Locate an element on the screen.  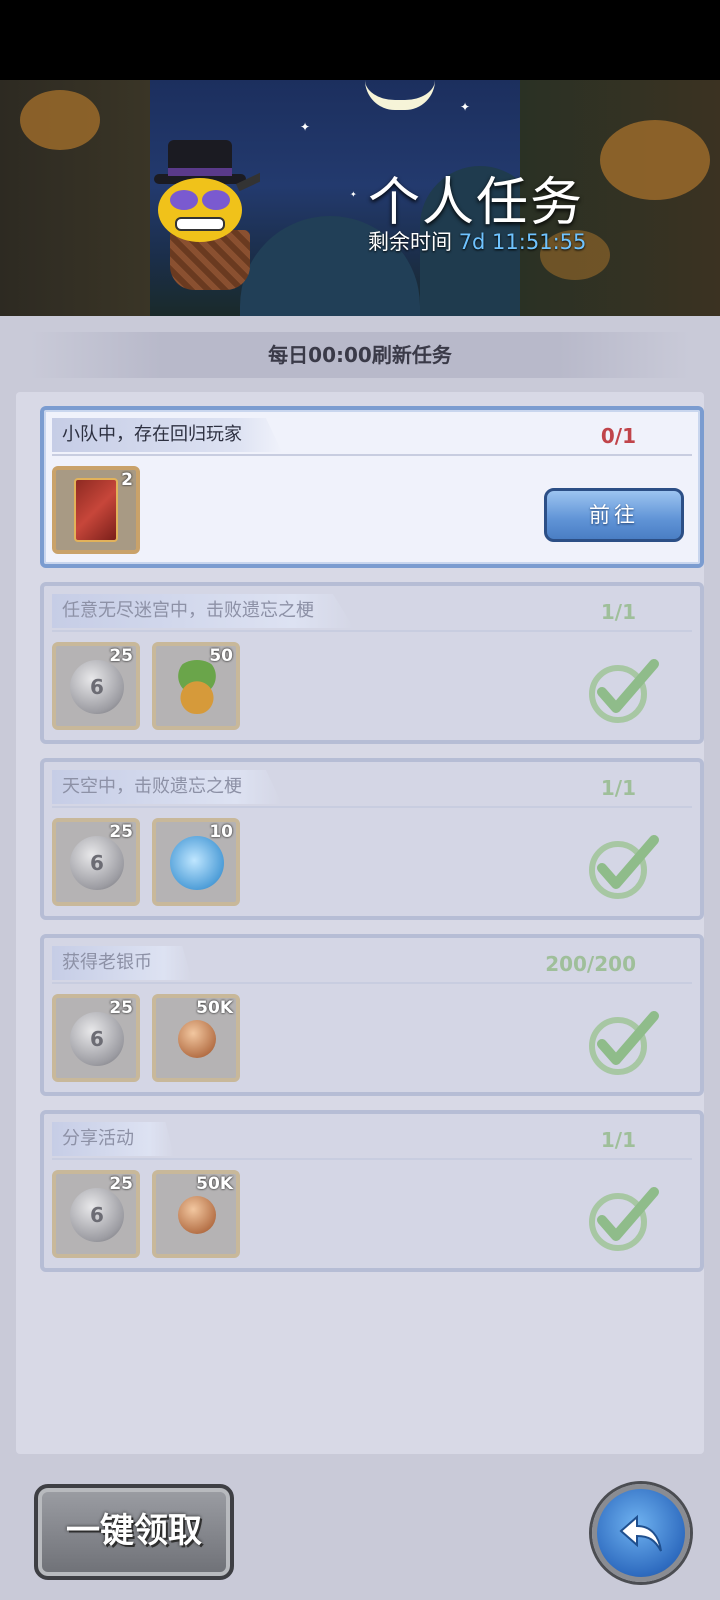
task-name: 小队中，存在回归玩家 is located at coordinates (167, 435).